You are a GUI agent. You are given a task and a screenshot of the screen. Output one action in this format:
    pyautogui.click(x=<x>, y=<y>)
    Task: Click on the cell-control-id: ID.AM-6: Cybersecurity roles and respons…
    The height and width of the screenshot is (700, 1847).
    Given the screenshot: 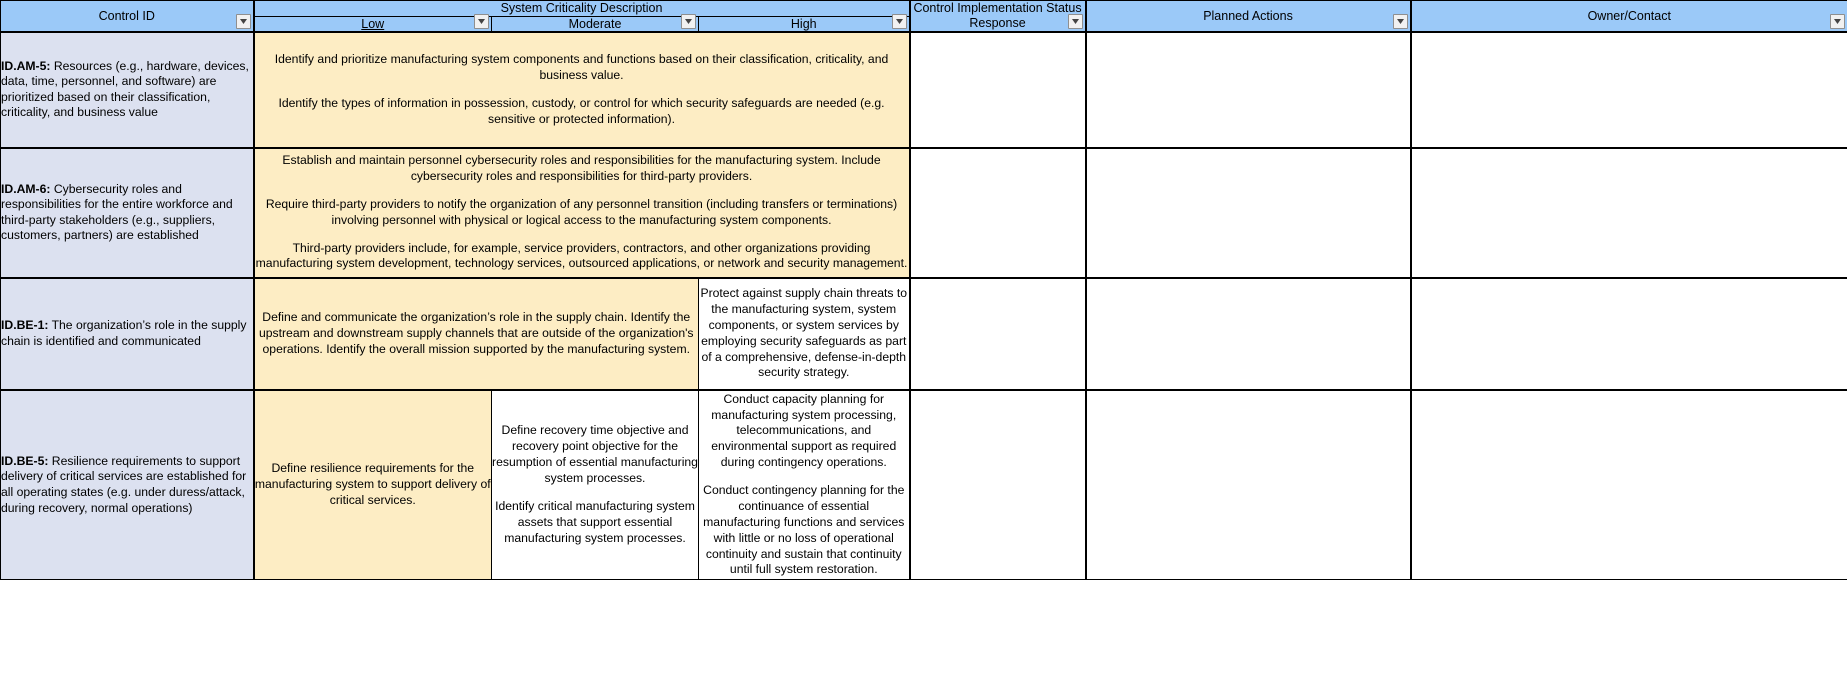 What is the action you would take?
    pyautogui.click(x=127, y=212)
    